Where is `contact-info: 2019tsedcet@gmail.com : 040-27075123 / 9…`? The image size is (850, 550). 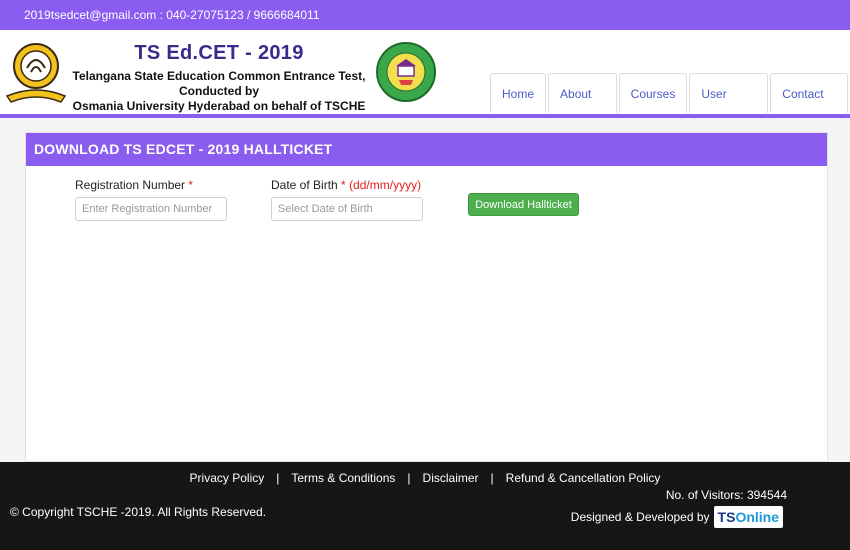 contact-info: 2019tsedcet@gmail.com : 040-27075123 / 9… is located at coordinates (172, 15).